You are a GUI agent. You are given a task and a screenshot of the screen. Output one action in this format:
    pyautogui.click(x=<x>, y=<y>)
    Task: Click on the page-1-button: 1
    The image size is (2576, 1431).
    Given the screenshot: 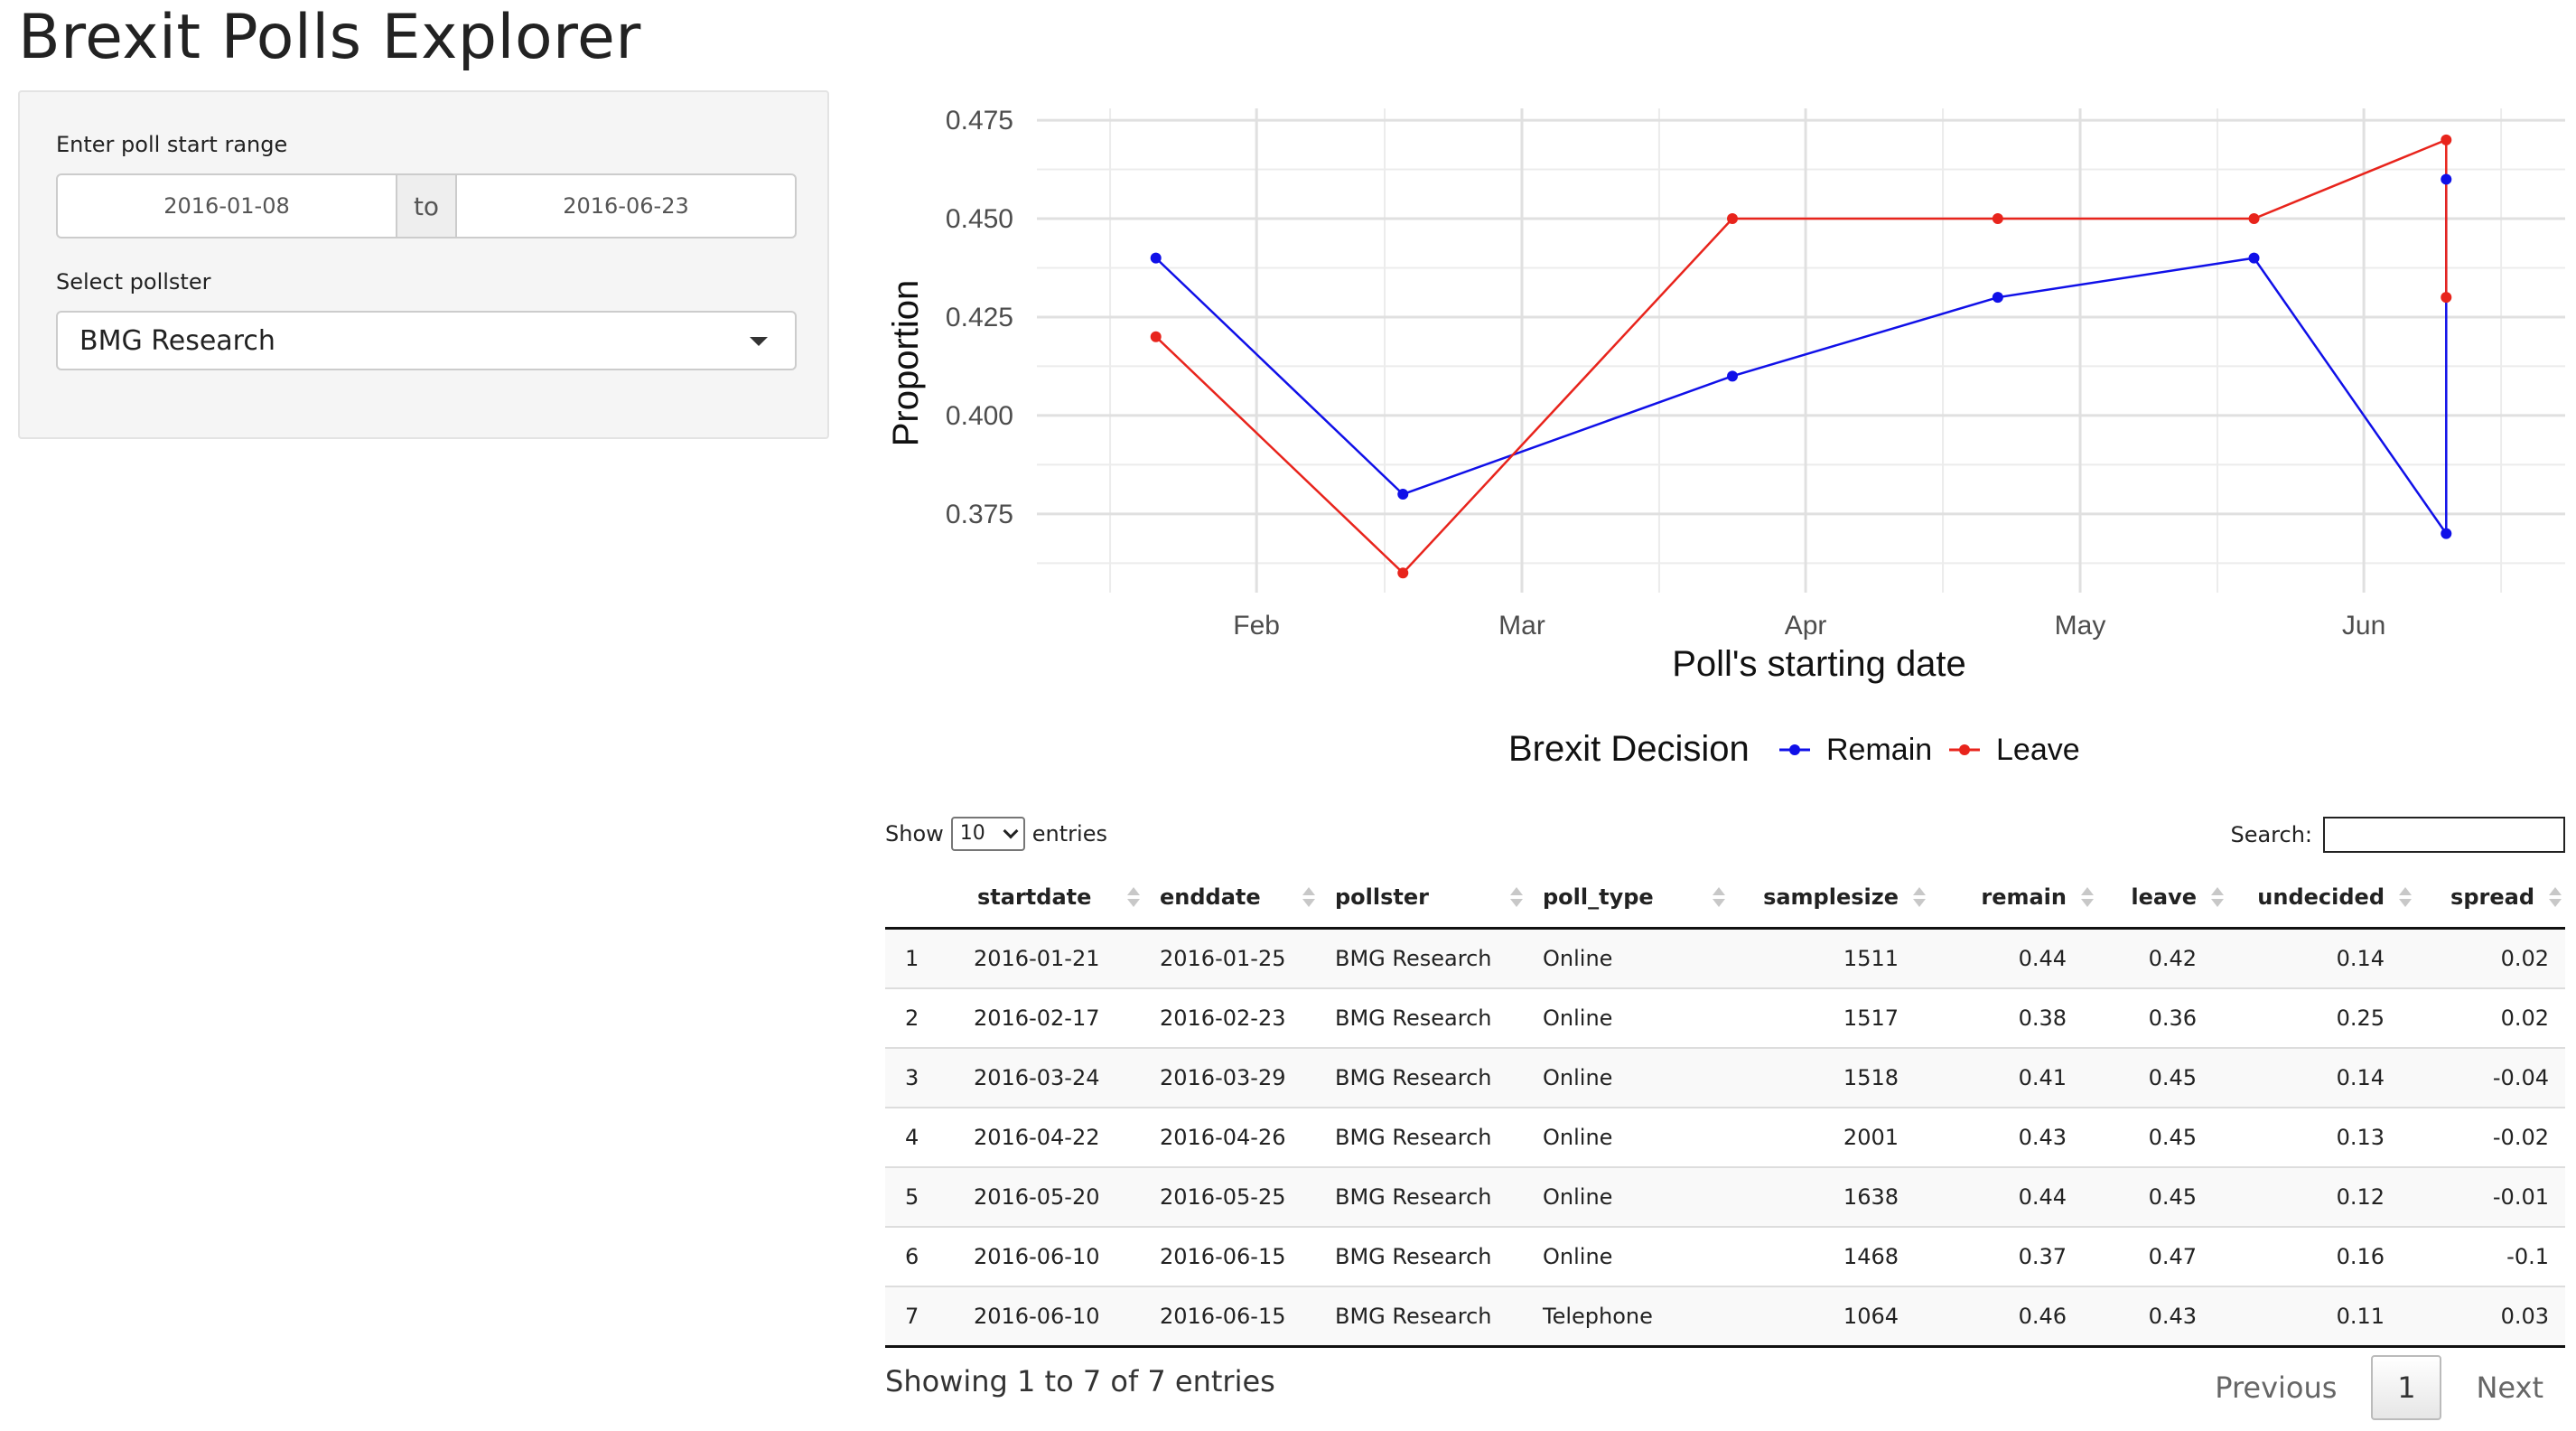 What is the action you would take?
    pyautogui.click(x=2406, y=1387)
    